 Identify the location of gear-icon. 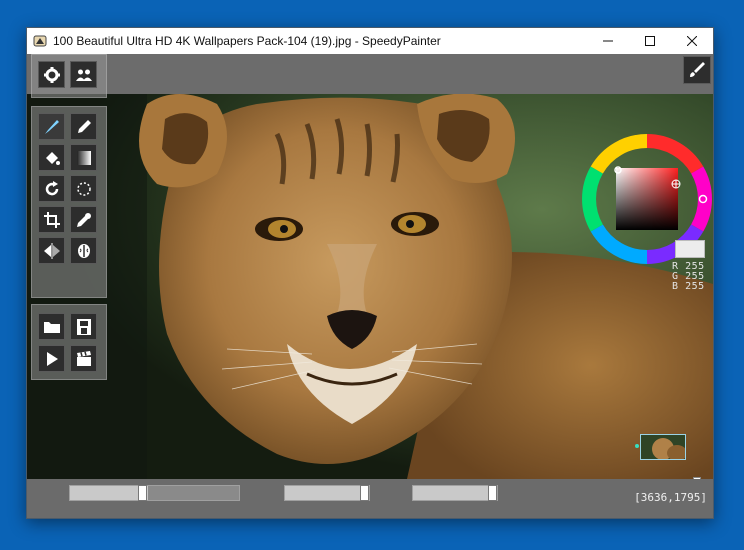
(51, 74).